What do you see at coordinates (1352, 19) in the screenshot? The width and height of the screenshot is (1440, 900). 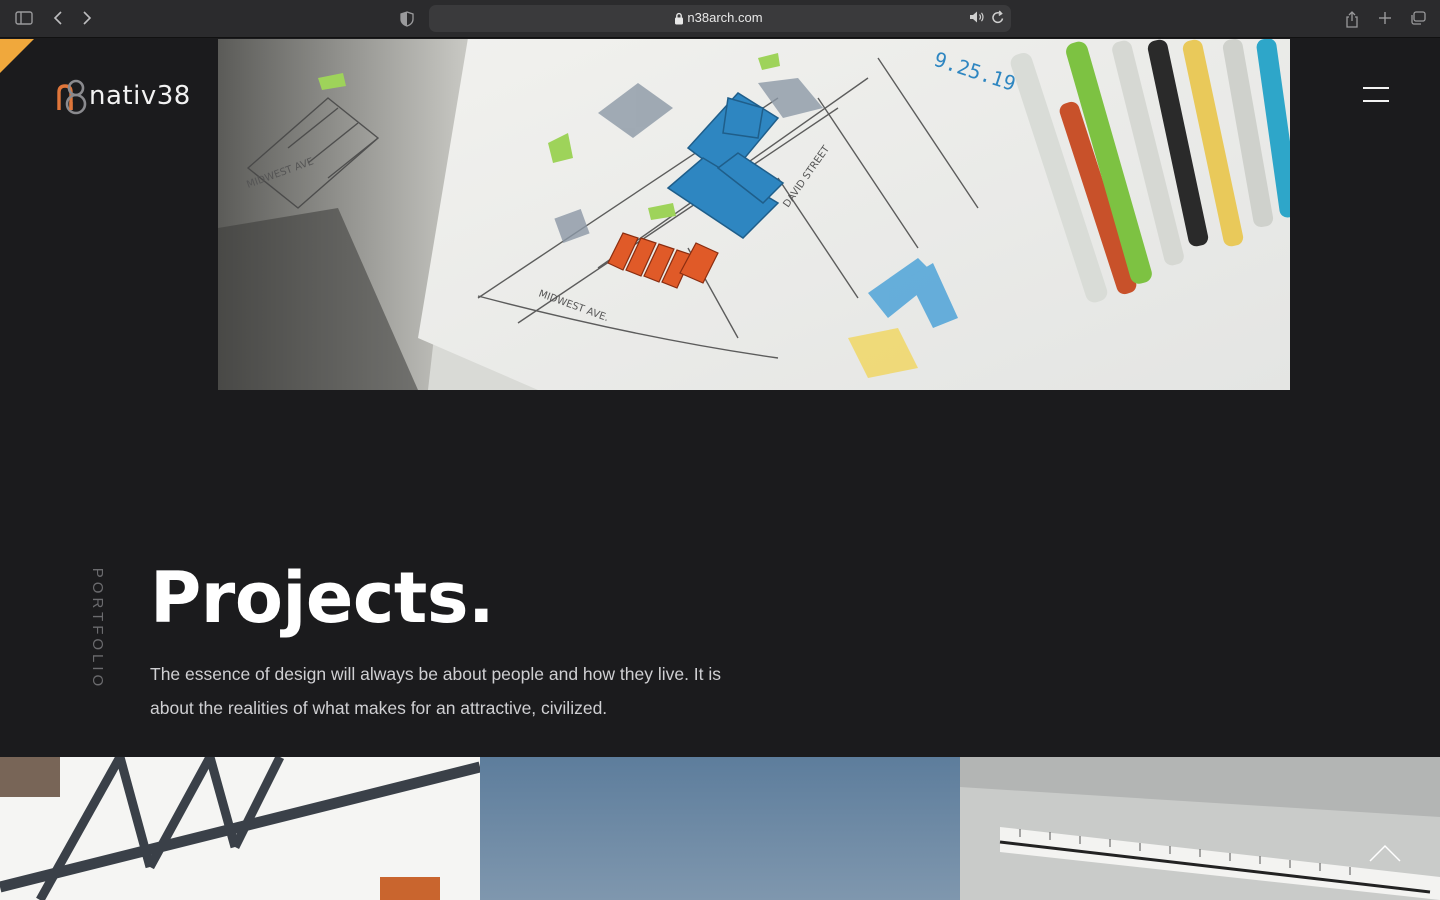 I see `share-icon` at bounding box center [1352, 19].